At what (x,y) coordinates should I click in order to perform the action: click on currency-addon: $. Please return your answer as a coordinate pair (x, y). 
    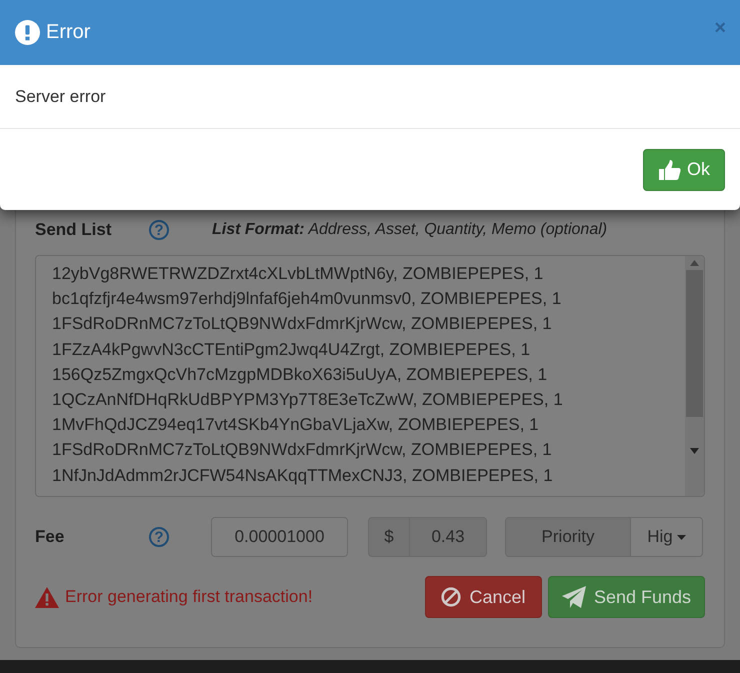
    Looking at the image, I should click on (389, 537).